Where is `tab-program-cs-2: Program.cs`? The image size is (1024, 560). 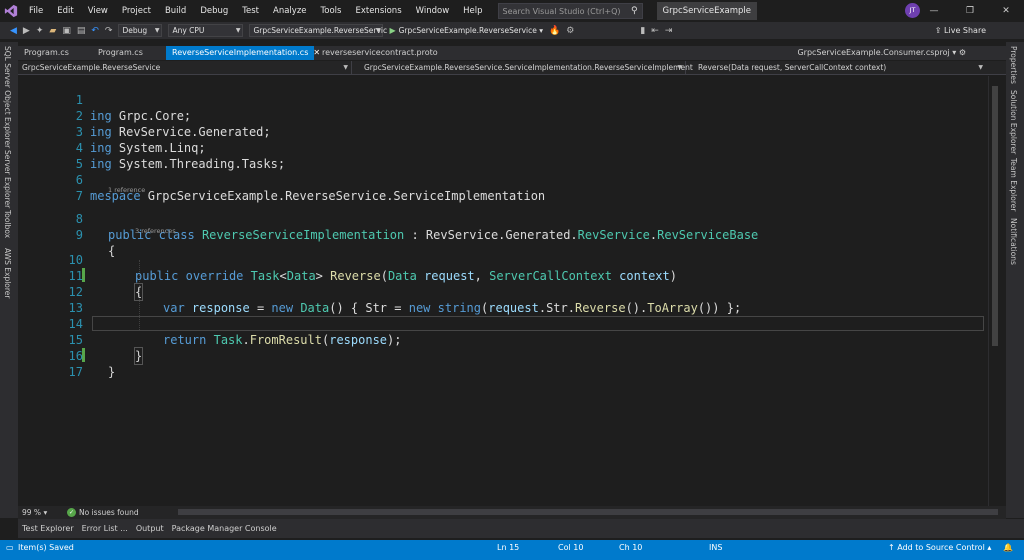
tab-program-cs-2: Program.cs is located at coordinates (128, 53).